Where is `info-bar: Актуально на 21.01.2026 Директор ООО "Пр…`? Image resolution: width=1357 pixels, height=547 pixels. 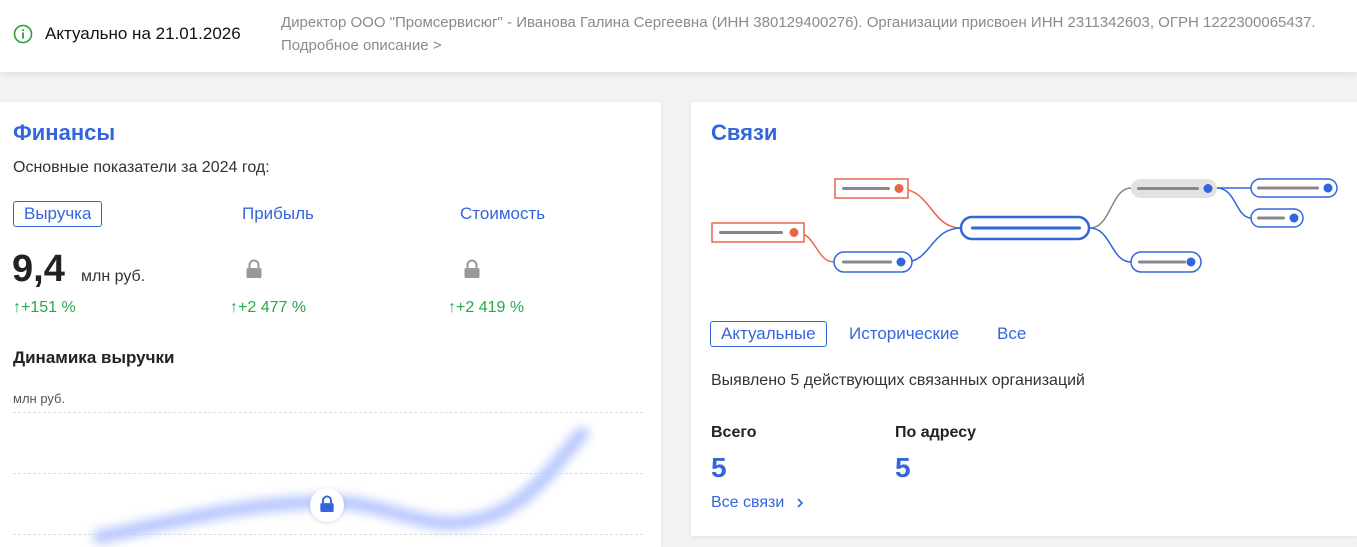
info-bar: Актуально на 21.01.2026 Директор ООО "Пр… is located at coordinates (678, 36).